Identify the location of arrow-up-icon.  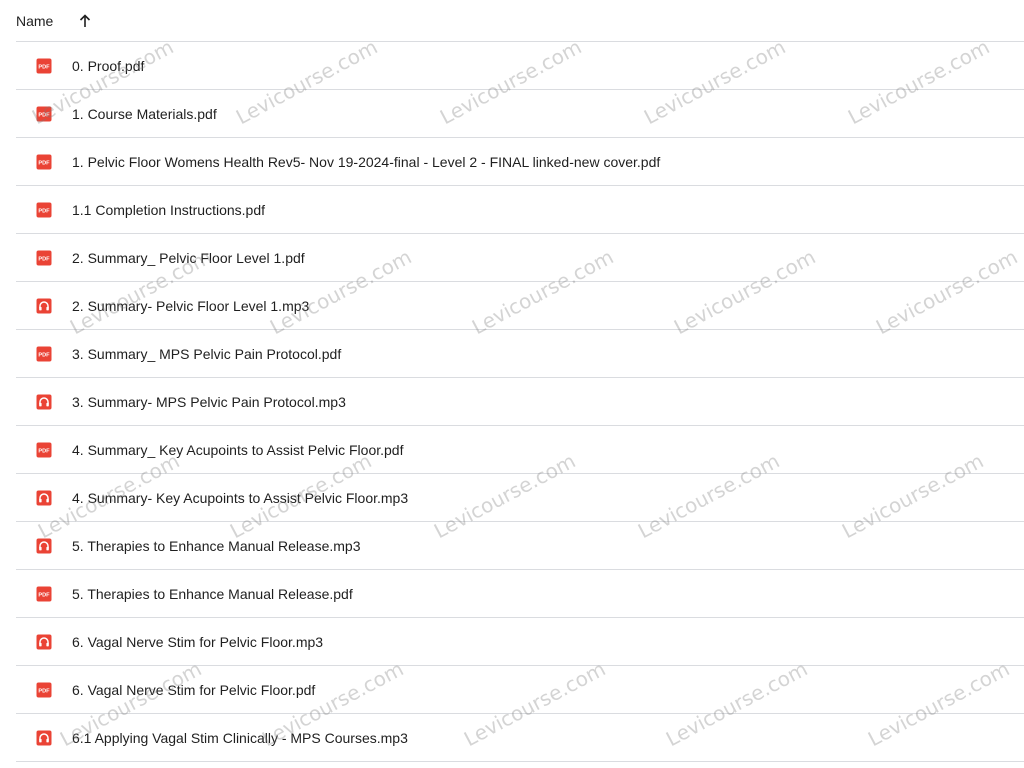
(85, 20).